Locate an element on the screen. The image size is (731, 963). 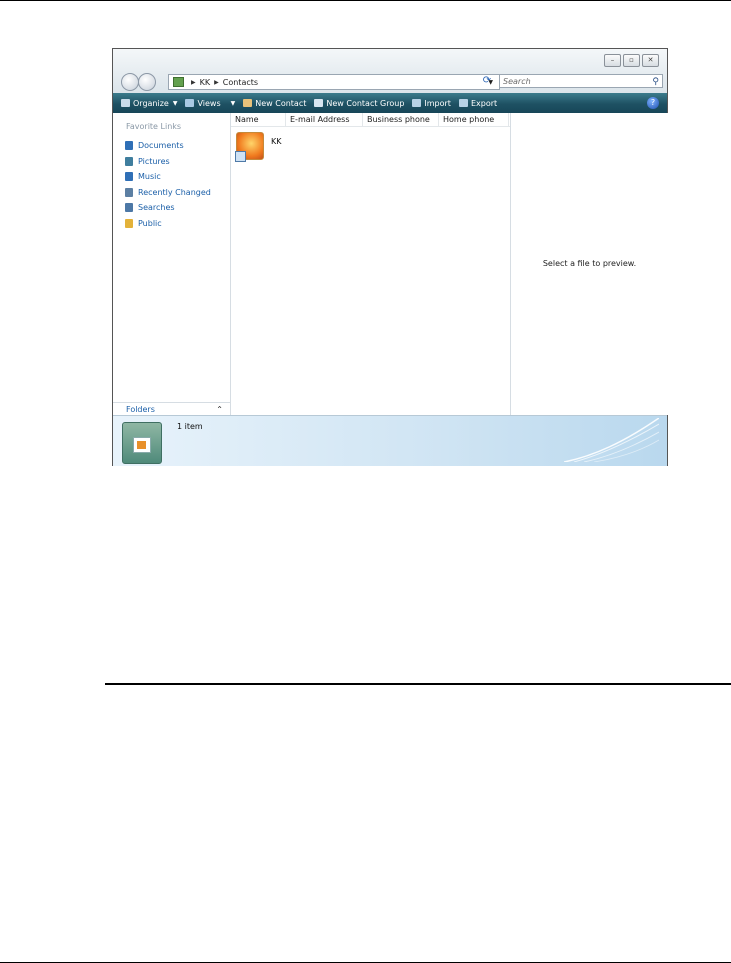
organize-icon is located at coordinates (125, 103).